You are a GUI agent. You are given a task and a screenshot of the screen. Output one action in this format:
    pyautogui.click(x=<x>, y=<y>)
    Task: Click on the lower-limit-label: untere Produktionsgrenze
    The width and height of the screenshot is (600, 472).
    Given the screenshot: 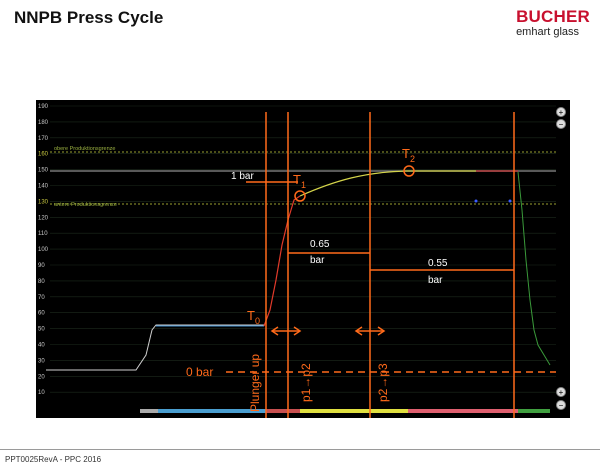 What is the action you would take?
    pyautogui.click(x=85, y=205)
    